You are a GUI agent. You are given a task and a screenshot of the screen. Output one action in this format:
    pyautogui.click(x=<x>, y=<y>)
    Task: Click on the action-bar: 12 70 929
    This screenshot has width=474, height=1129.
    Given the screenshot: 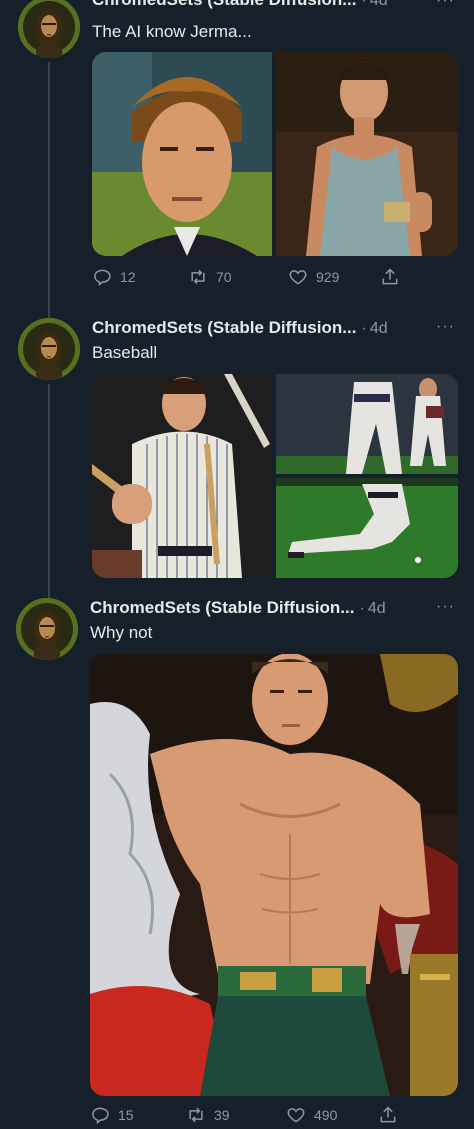 What is the action you would take?
    pyautogui.click(x=250, y=277)
    